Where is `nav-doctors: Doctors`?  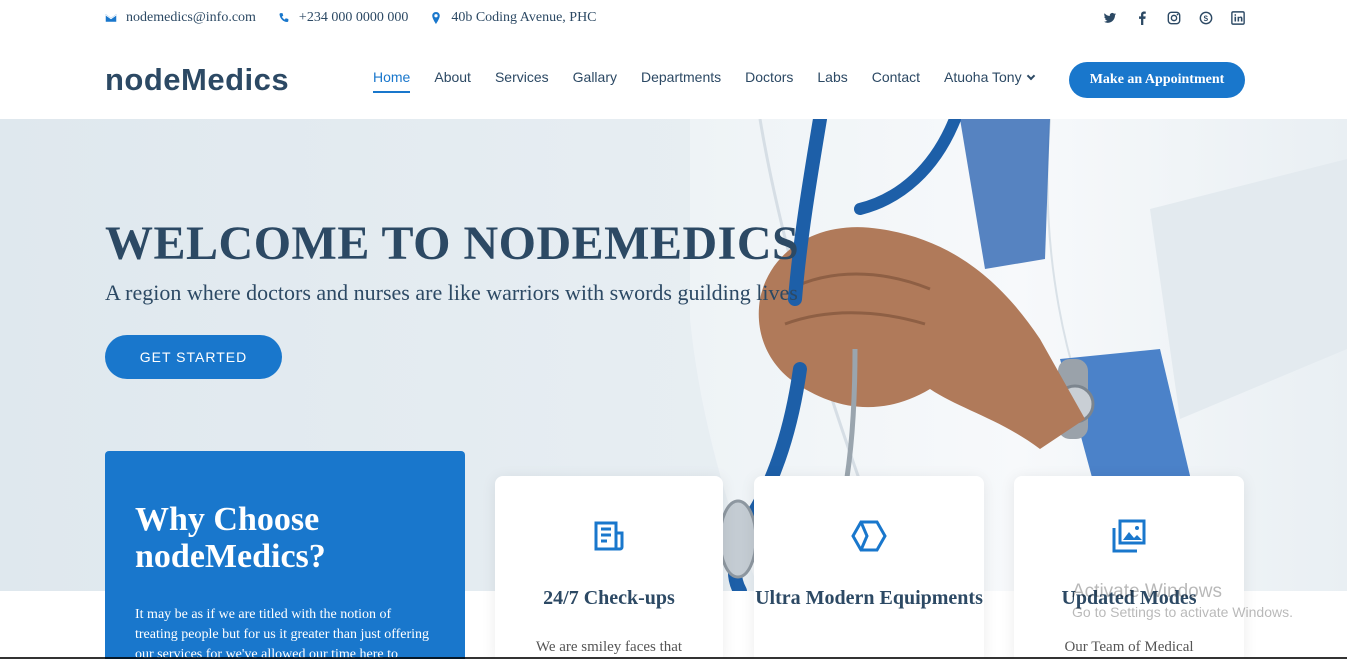
nav-doctors: Doctors is located at coordinates (769, 80).